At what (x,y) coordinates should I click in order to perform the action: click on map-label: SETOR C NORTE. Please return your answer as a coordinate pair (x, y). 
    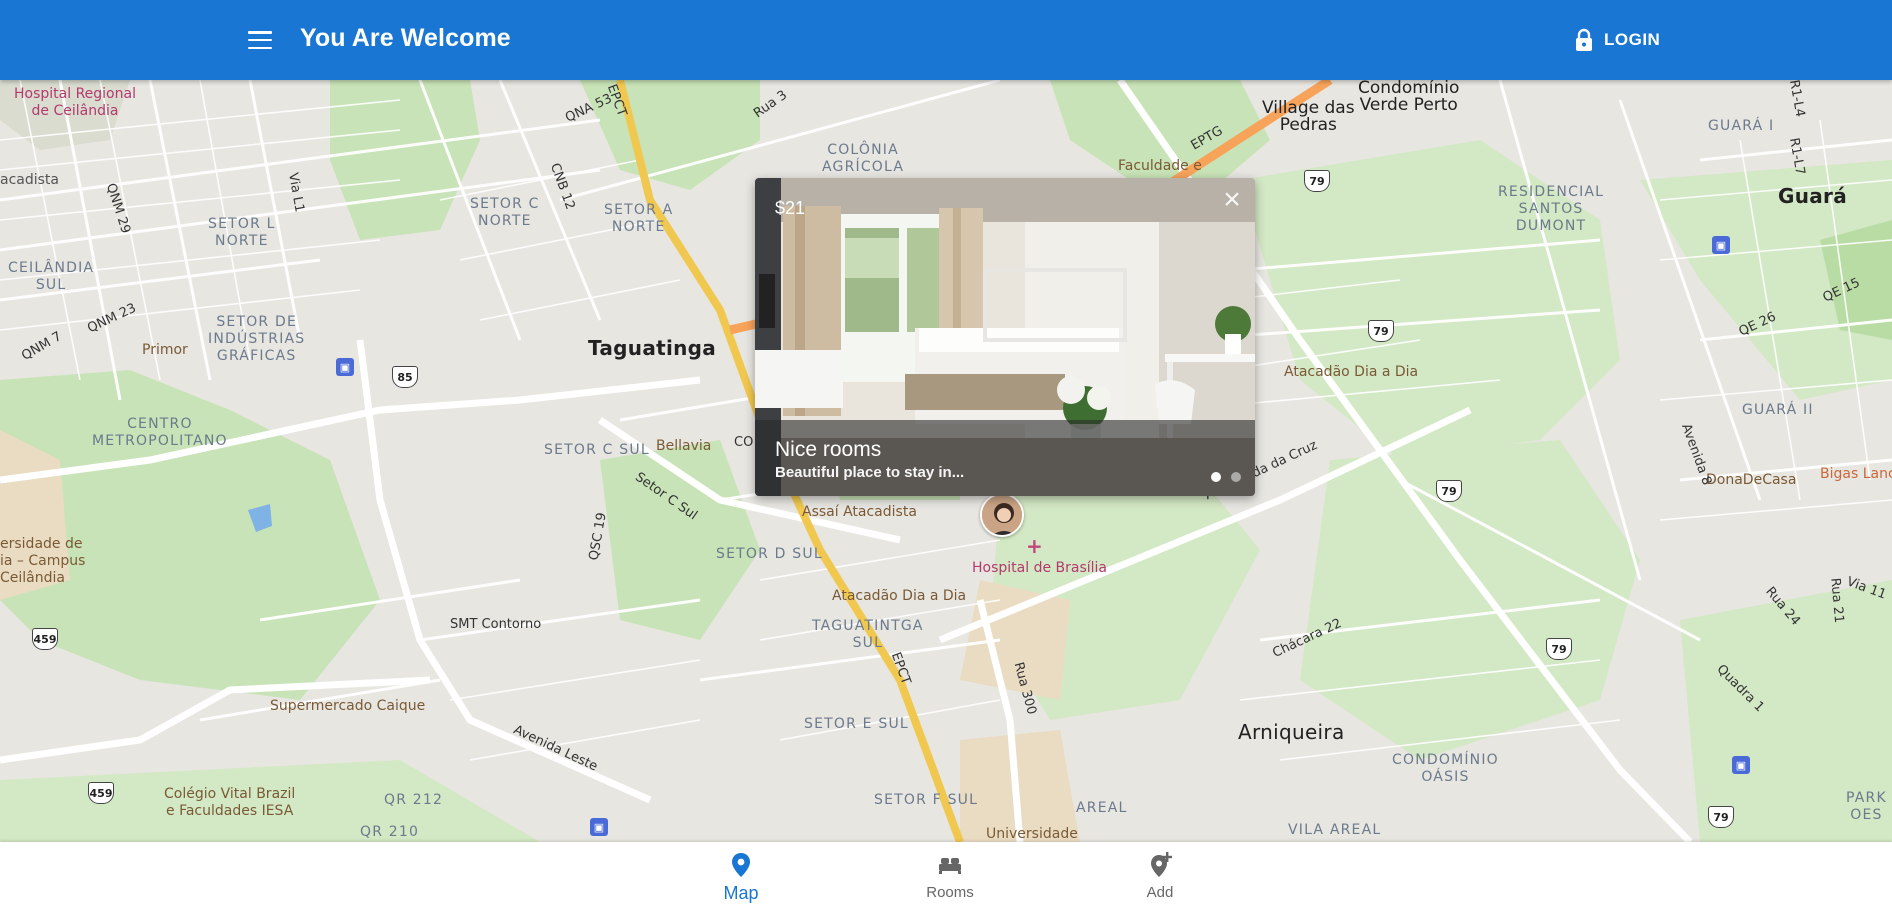
    Looking at the image, I should click on (505, 212).